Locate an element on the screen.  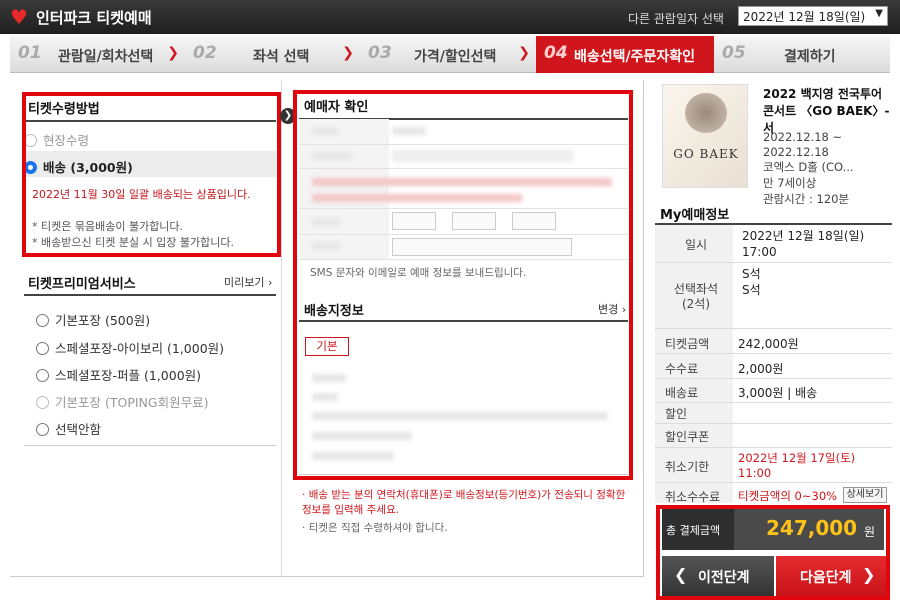
premium-option-4: 기본포장 (TOPING회원무료) is located at coordinates (122, 401).